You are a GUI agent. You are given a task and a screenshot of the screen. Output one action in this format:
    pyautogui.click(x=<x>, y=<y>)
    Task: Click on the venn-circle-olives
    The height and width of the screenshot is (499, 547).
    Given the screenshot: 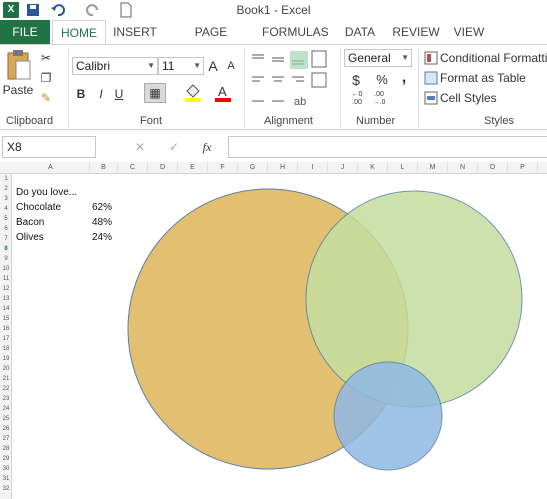 What is the action you would take?
    pyautogui.click(x=388, y=416)
    